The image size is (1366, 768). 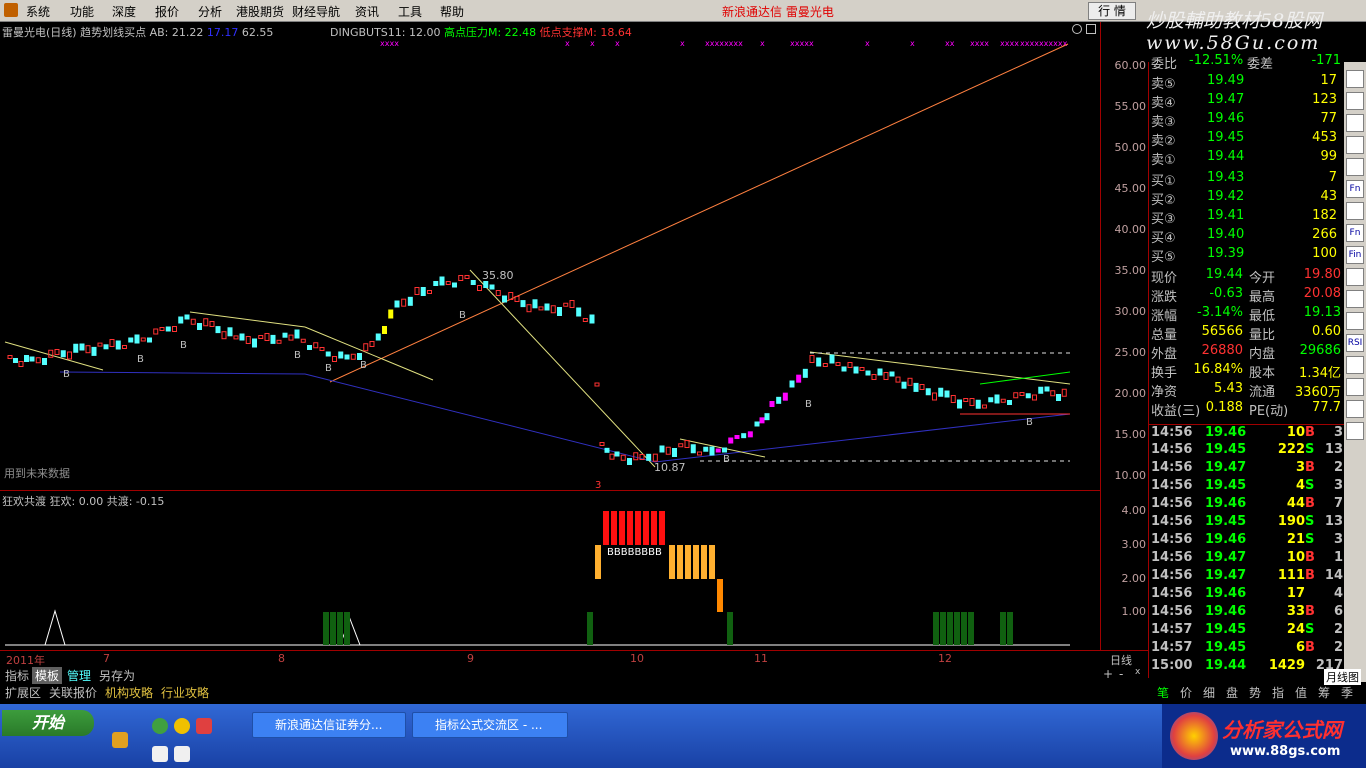 What do you see at coordinates (160, 726) in the screenshot?
I see `refresh-icon` at bounding box center [160, 726].